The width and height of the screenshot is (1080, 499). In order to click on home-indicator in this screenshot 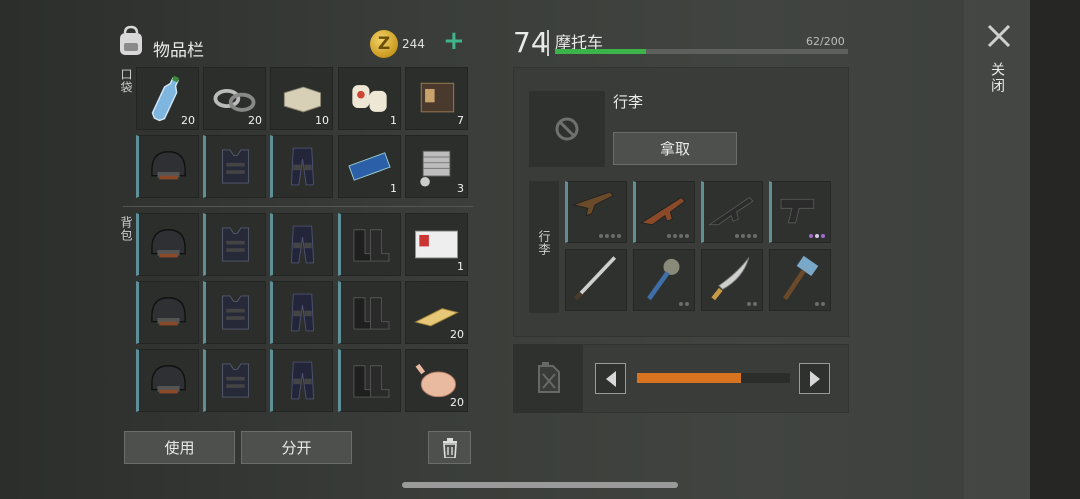, I will do `click(540, 485)`.